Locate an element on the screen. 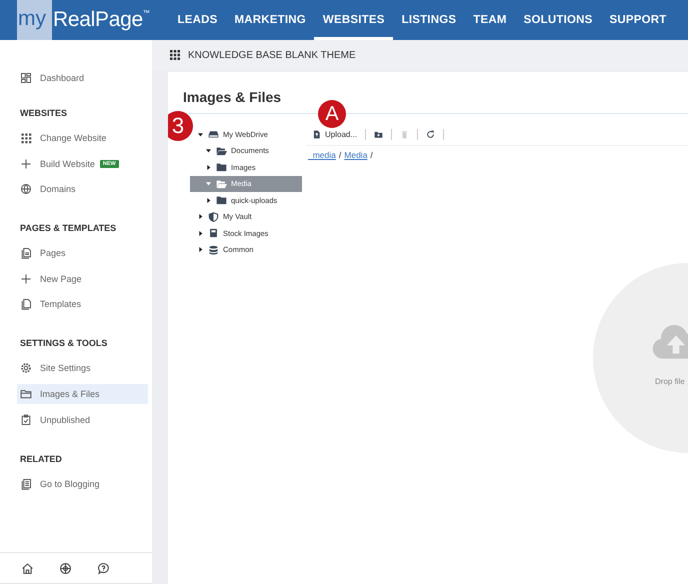  drop-zone: Drop file is located at coordinates (640, 358).